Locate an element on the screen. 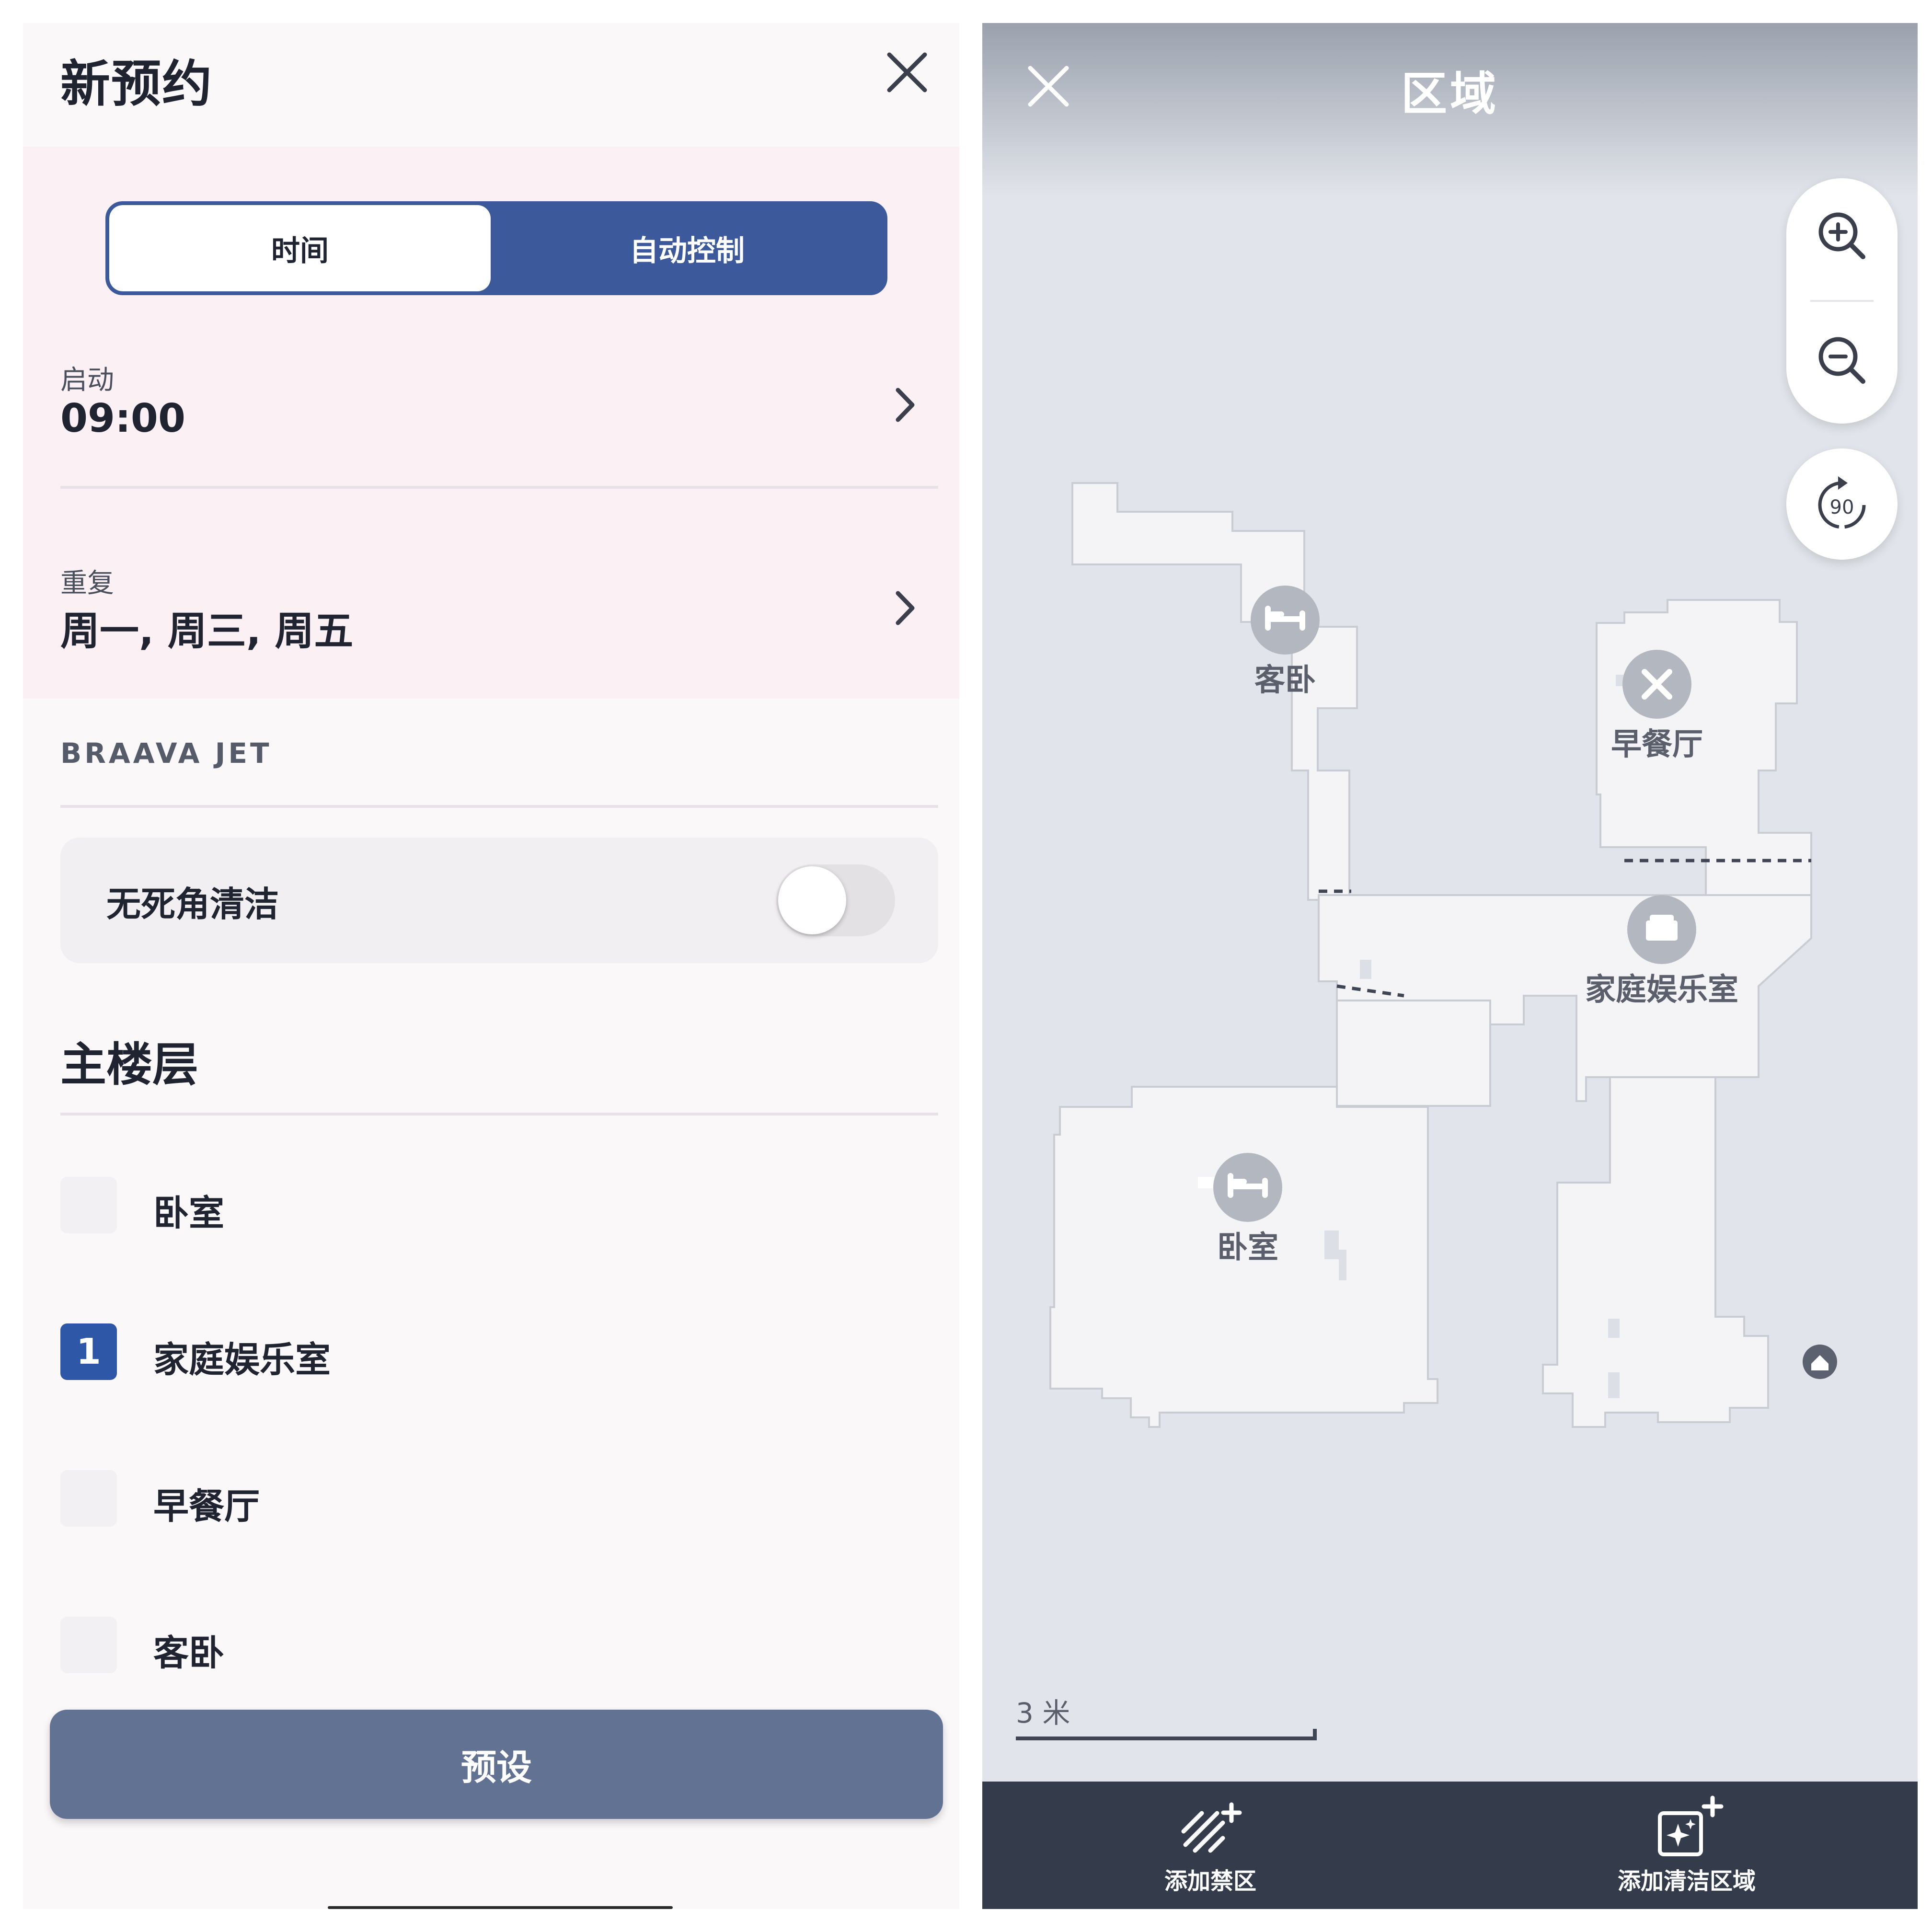  room-label: 早餐厅 is located at coordinates (206, 1503).